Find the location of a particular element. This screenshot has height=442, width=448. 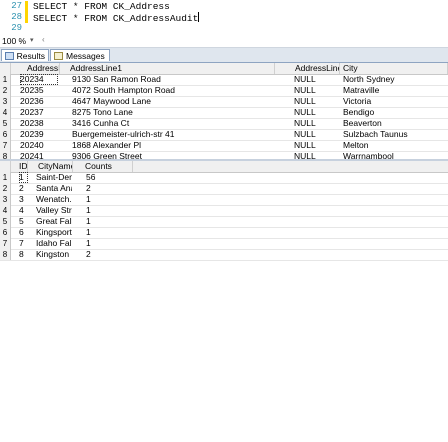

table-cell: 56 is located at coordinates (106, 177).